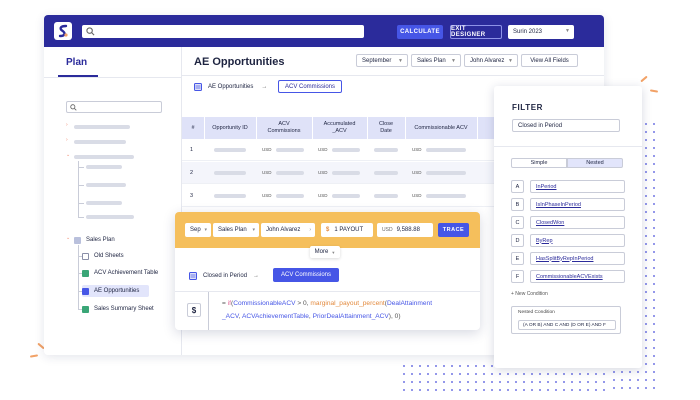 This screenshot has height=400, width=700. What do you see at coordinates (264, 86) in the screenshot?
I see `arrow-right-icon: →` at bounding box center [264, 86].